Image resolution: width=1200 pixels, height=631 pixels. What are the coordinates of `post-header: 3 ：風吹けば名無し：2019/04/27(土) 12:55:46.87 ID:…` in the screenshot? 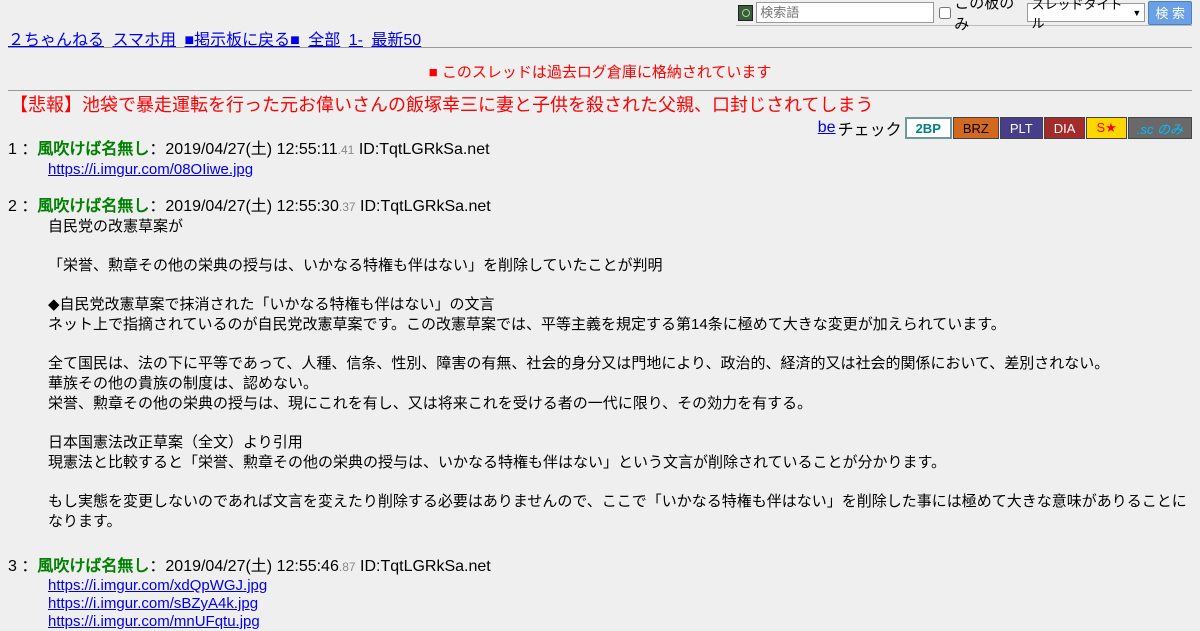 It's located at (249, 566).